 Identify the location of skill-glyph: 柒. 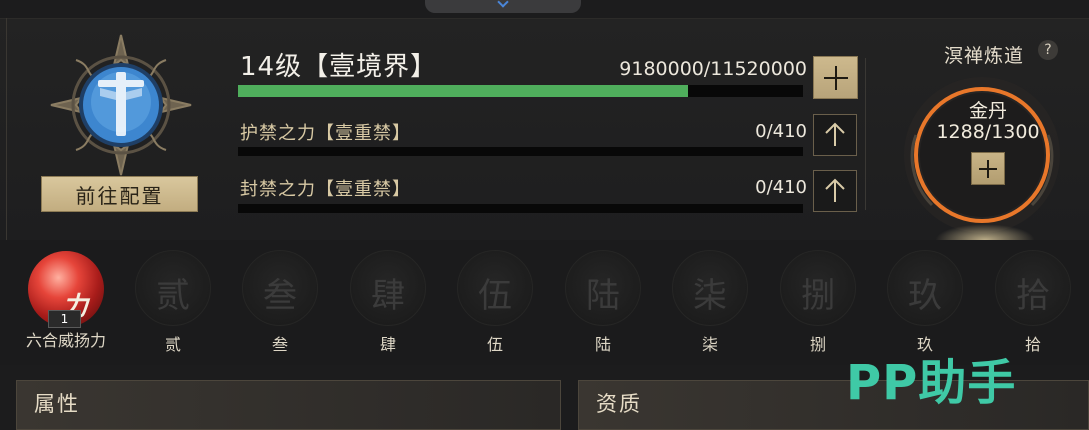
(710, 296).